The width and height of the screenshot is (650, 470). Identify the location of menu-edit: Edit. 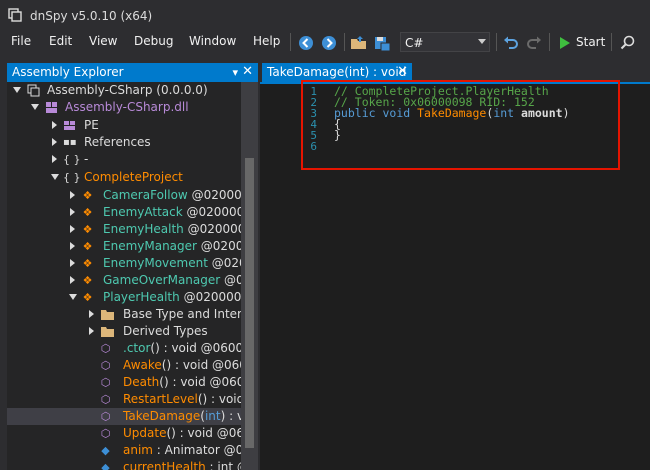
(60, 41).